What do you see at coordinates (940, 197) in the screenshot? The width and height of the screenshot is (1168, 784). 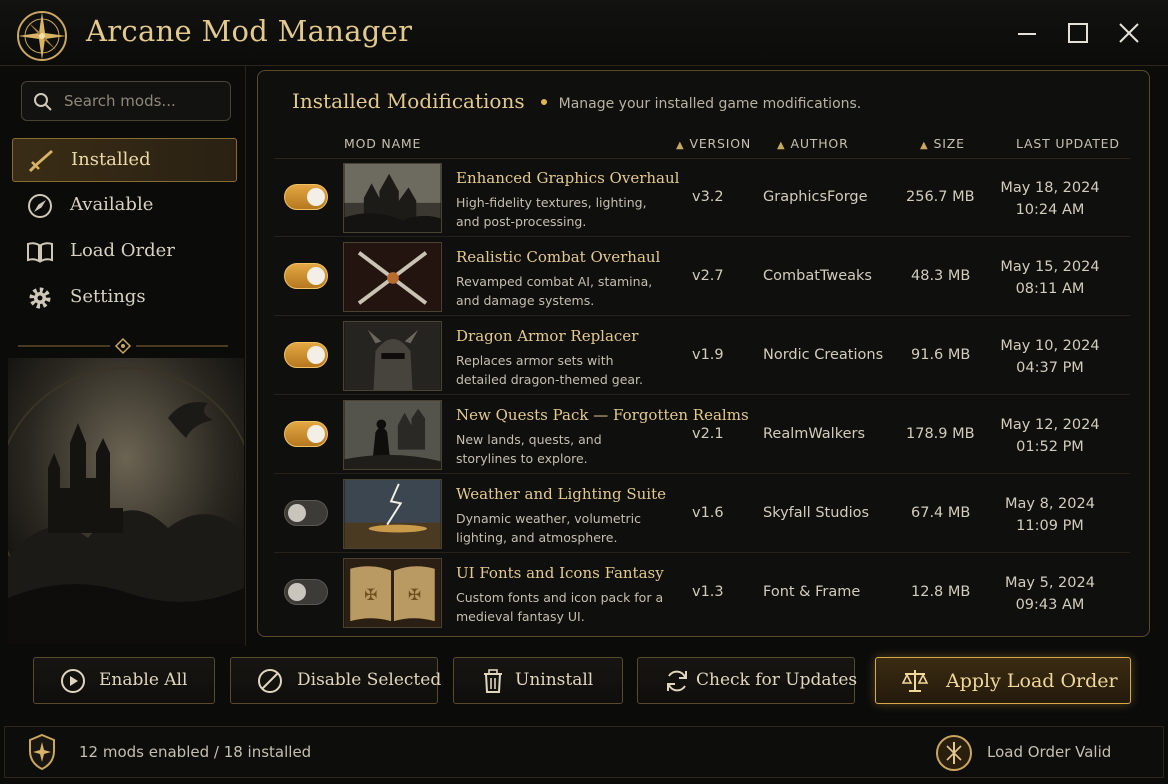 I see `mod-size: 256.7 MB` at bounding box center [940, 197].